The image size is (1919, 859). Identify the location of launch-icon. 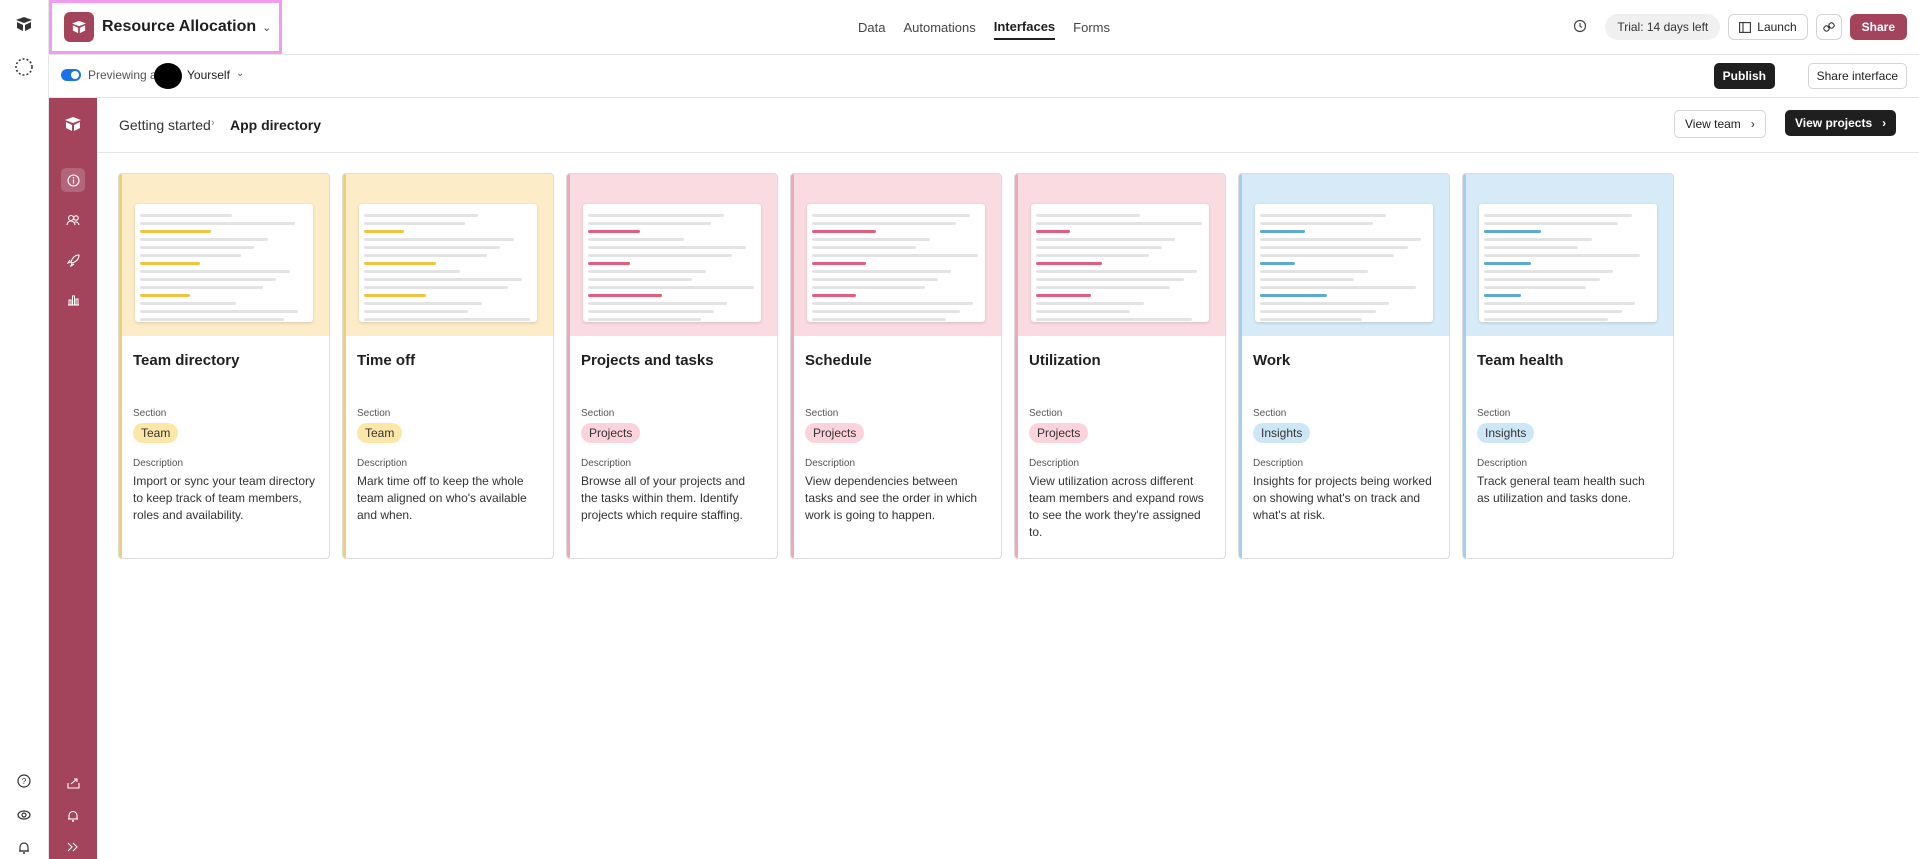
(1745, 27).